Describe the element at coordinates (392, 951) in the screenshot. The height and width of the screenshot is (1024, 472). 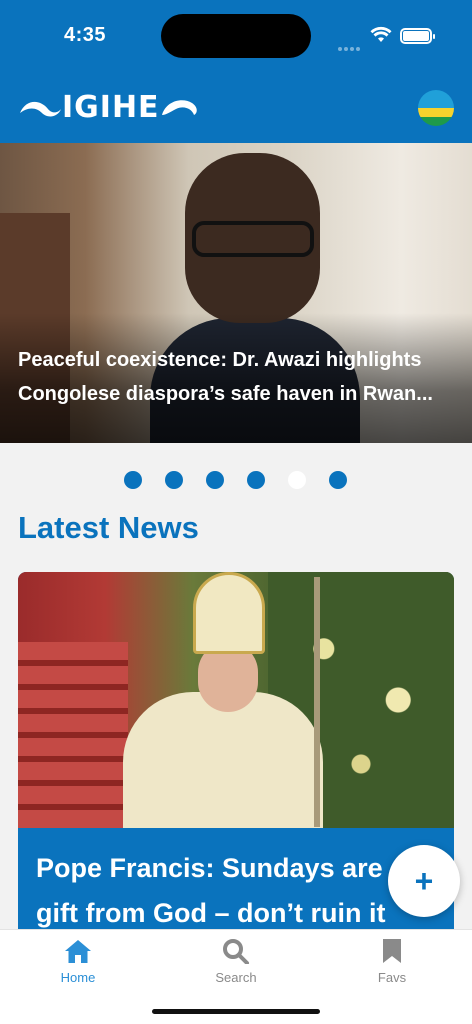
I see `bookmark-icon` at that location.